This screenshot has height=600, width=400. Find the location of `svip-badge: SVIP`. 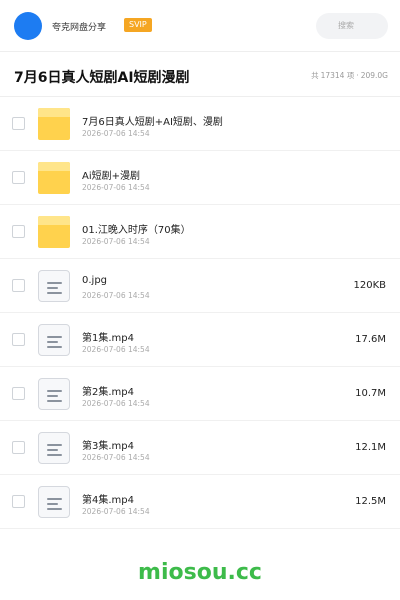

svip-badge: SVIP is located at coordinates (138, 25).